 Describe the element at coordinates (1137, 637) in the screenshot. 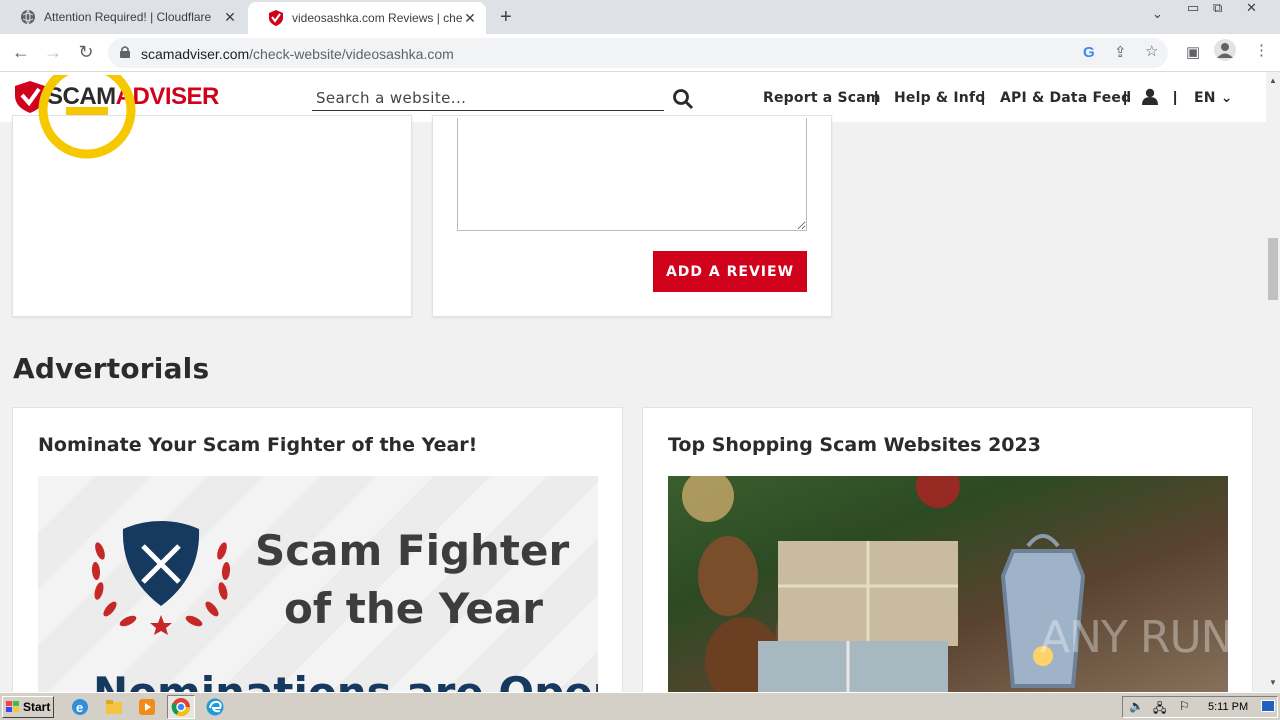

I see `anyrun-watermark: ANY RUN` at that location.